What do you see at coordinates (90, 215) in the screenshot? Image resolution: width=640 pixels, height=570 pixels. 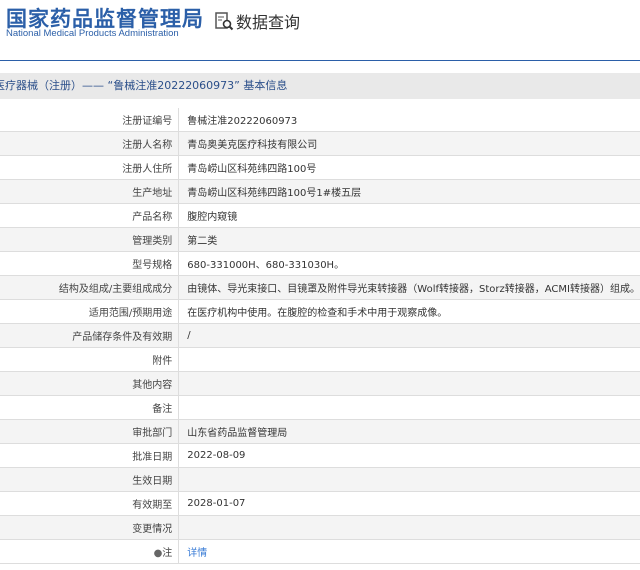 I see `field-label: 产品名称` at bounding box center [90, 215].